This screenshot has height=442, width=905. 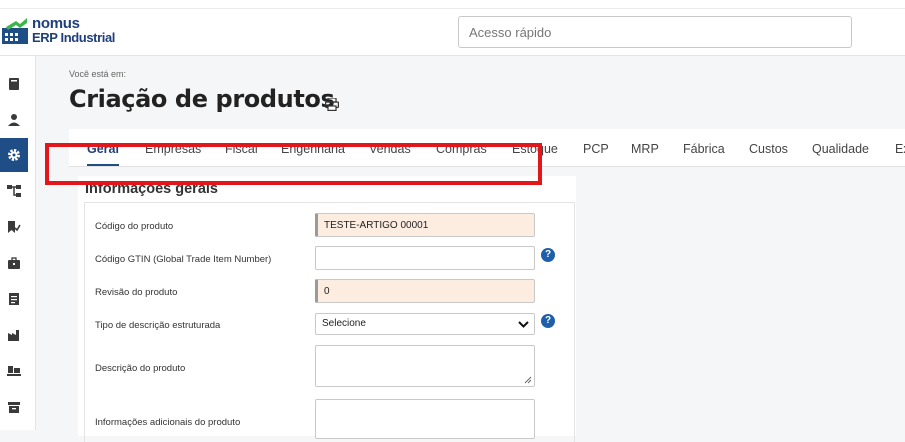 What do you see at coordinates (202, 99) in the screenshot?
I see `page-title: Criação de produtos` at bounding box center [202, 99].